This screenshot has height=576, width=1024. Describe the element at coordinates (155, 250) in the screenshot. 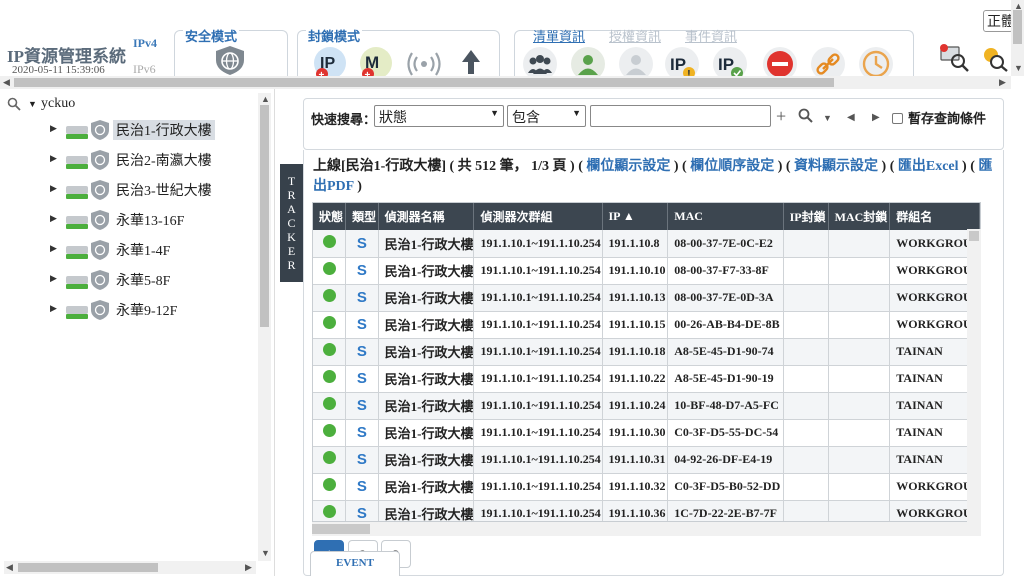

I see `tree-node: ▶ 永華1-4F` at that location.